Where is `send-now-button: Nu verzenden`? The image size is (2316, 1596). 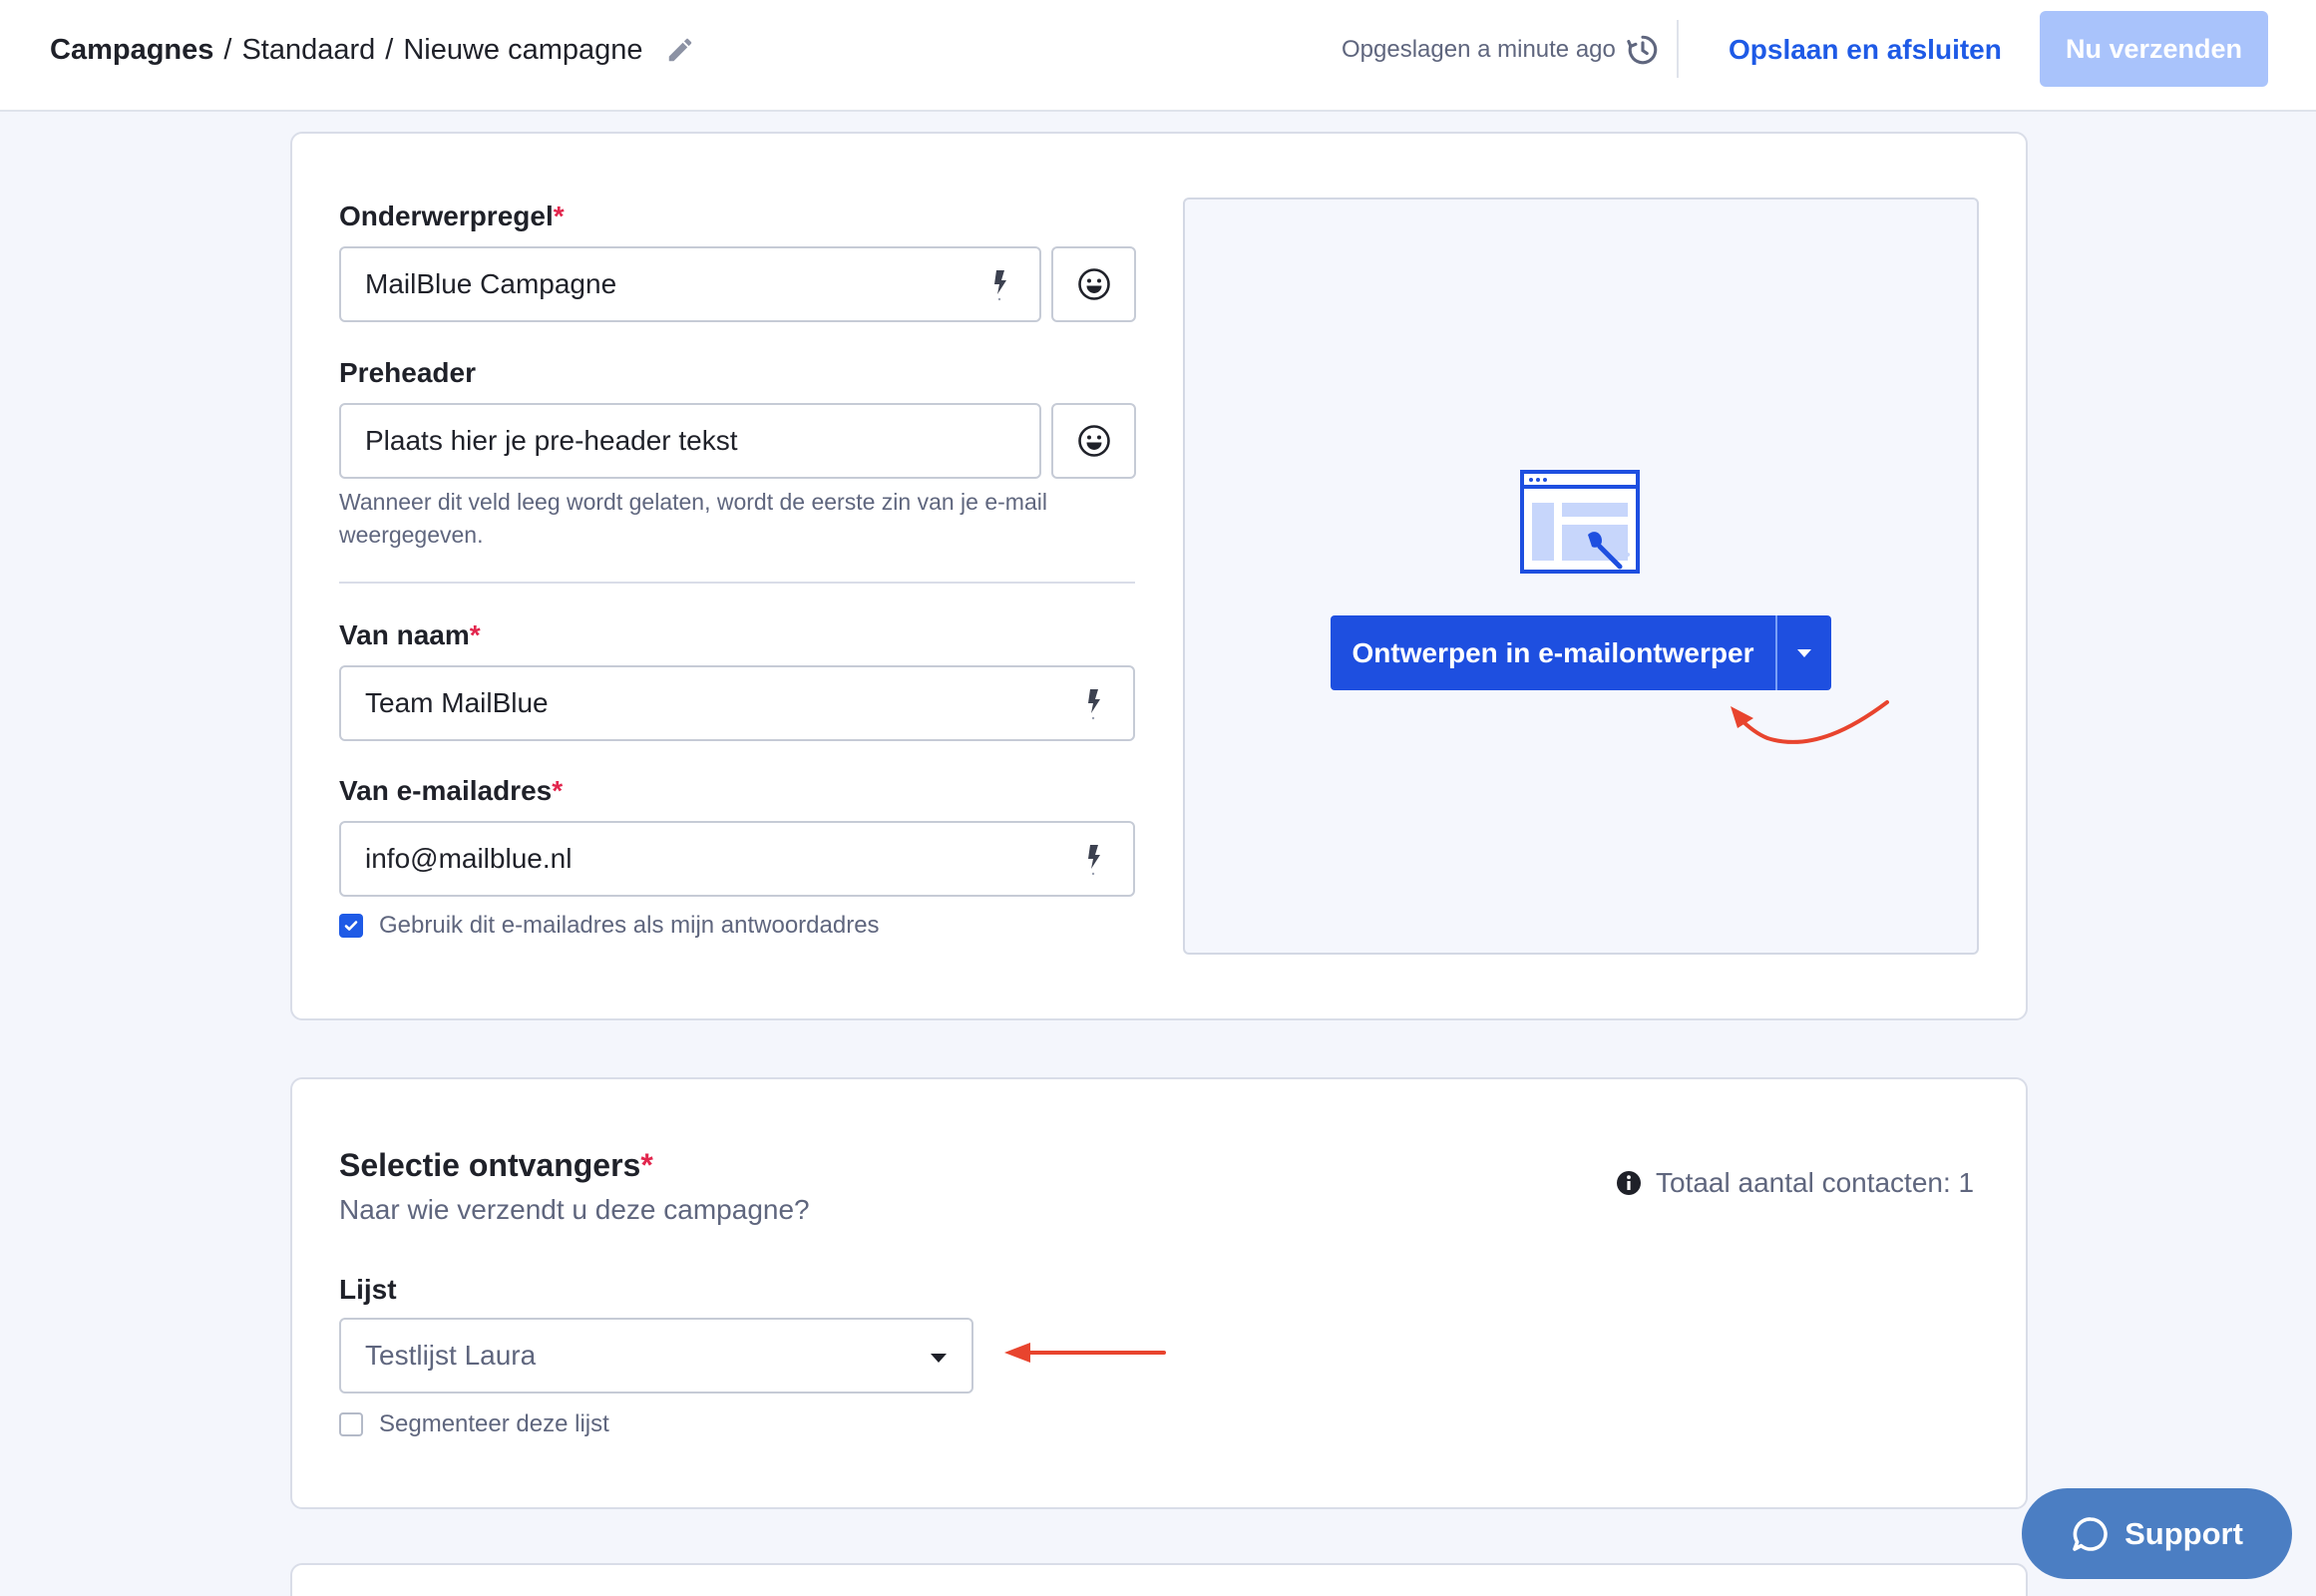 send-now-button: Nu verzenden is located at coordinates (2154, 49).